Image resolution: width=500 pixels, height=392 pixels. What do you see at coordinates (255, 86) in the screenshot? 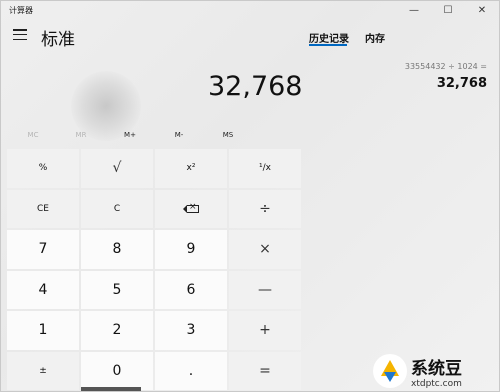
I see `display-value: 32,768` at bounding box center [255, 86].